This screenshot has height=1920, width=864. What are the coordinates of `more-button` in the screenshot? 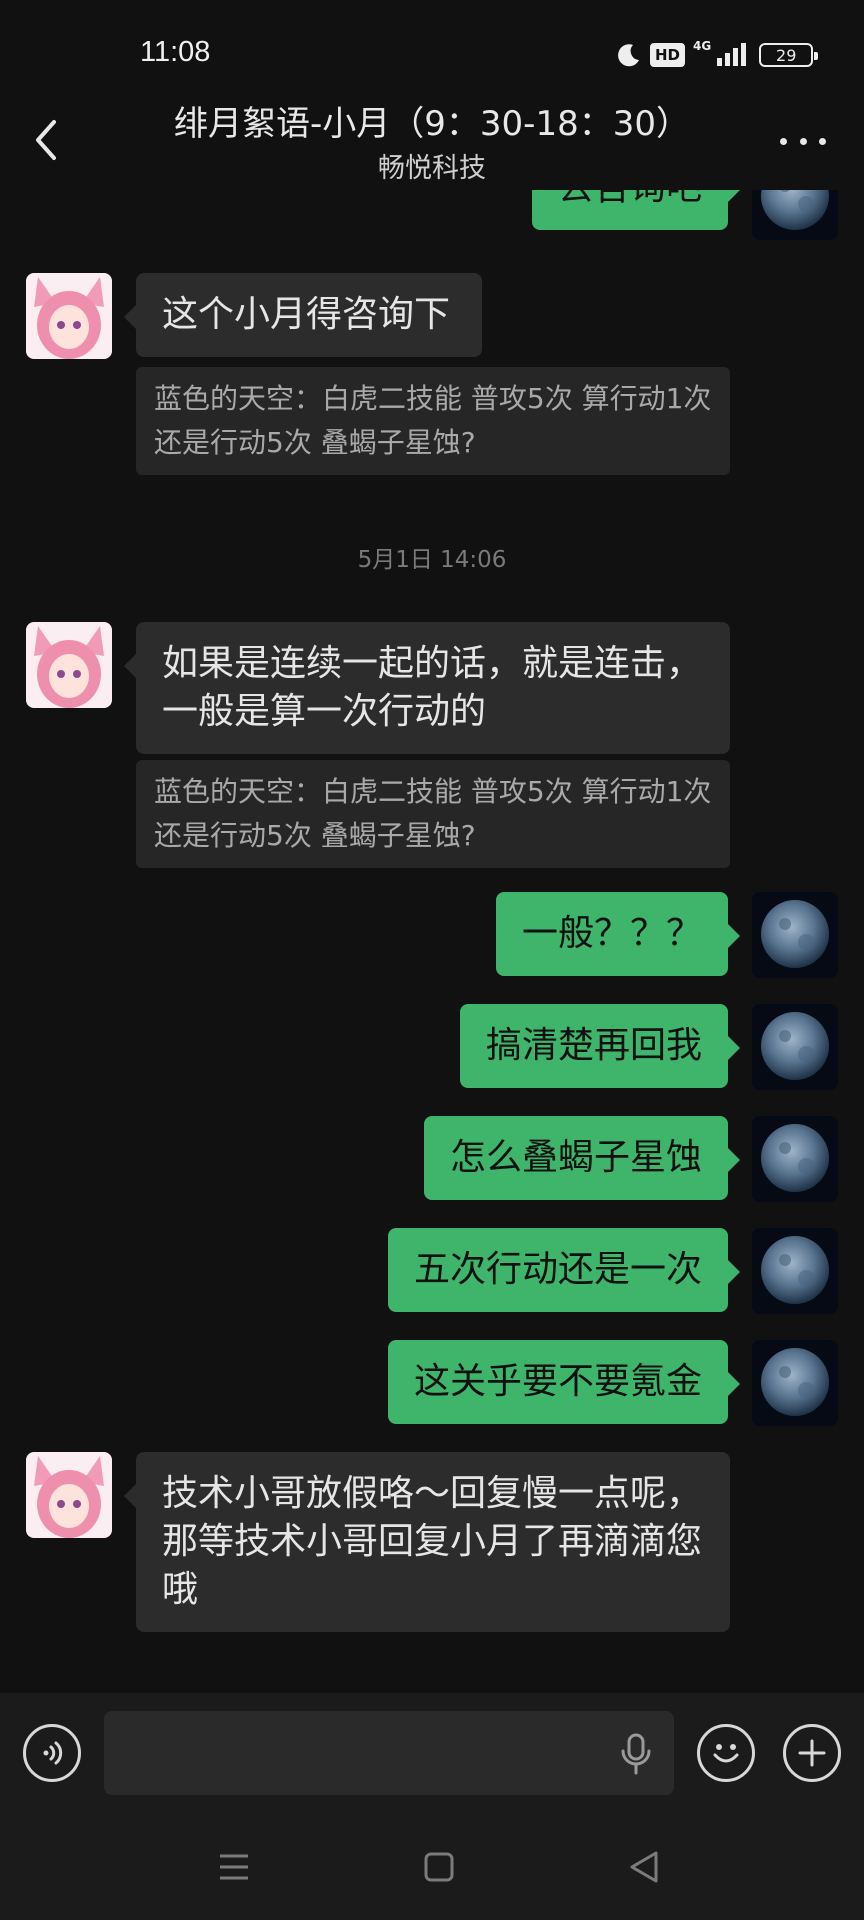 It's located at (803, 141).